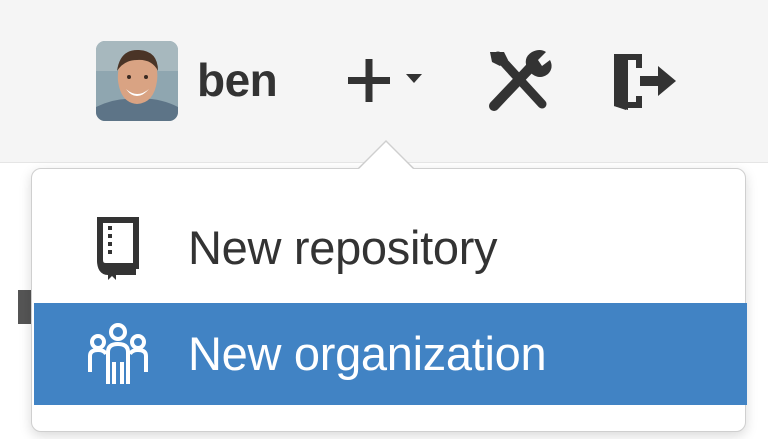  What do you see at coordinates (644, 82) in the screenshot?
I see `sign-out-icon` at bounding box center [644, 82].